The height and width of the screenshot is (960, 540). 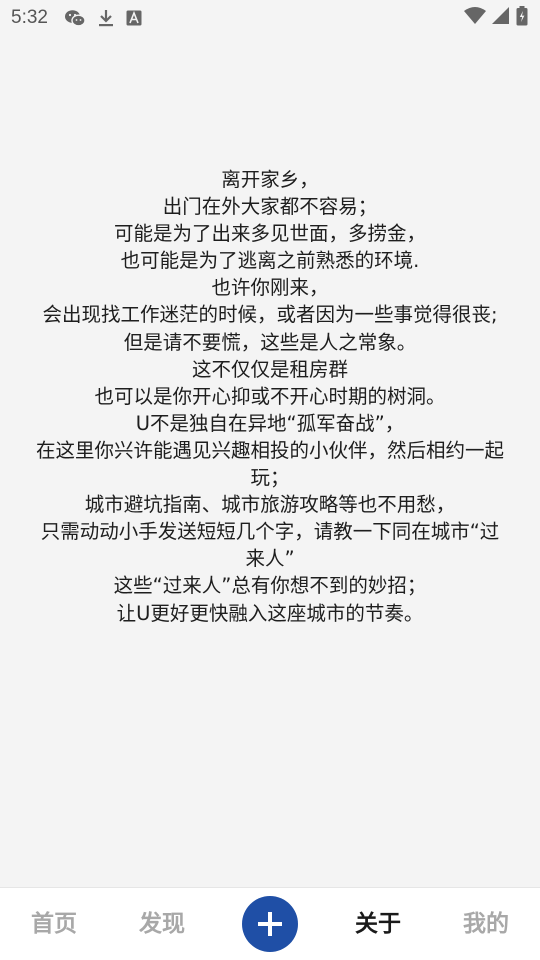 What do you see at coordinates (269, 369) in the screenshot?
I see `about-line: 这不仅仅是租房群` at bounding box center [269, 369].